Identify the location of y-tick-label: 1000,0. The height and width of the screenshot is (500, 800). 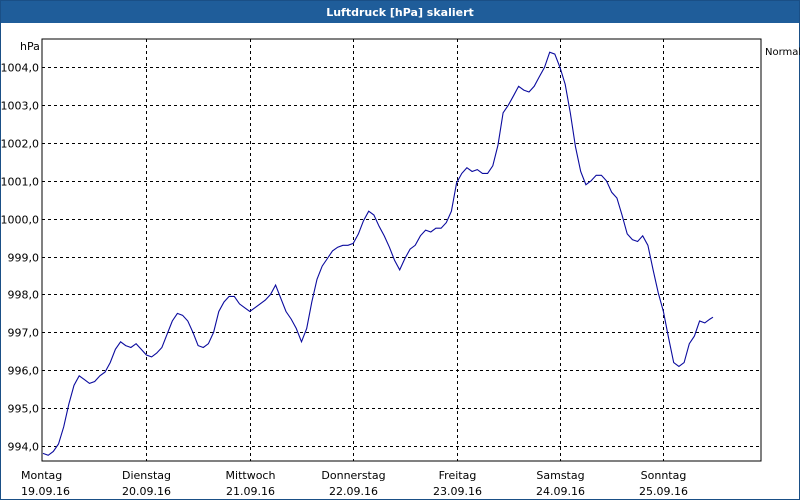
(20, 220).